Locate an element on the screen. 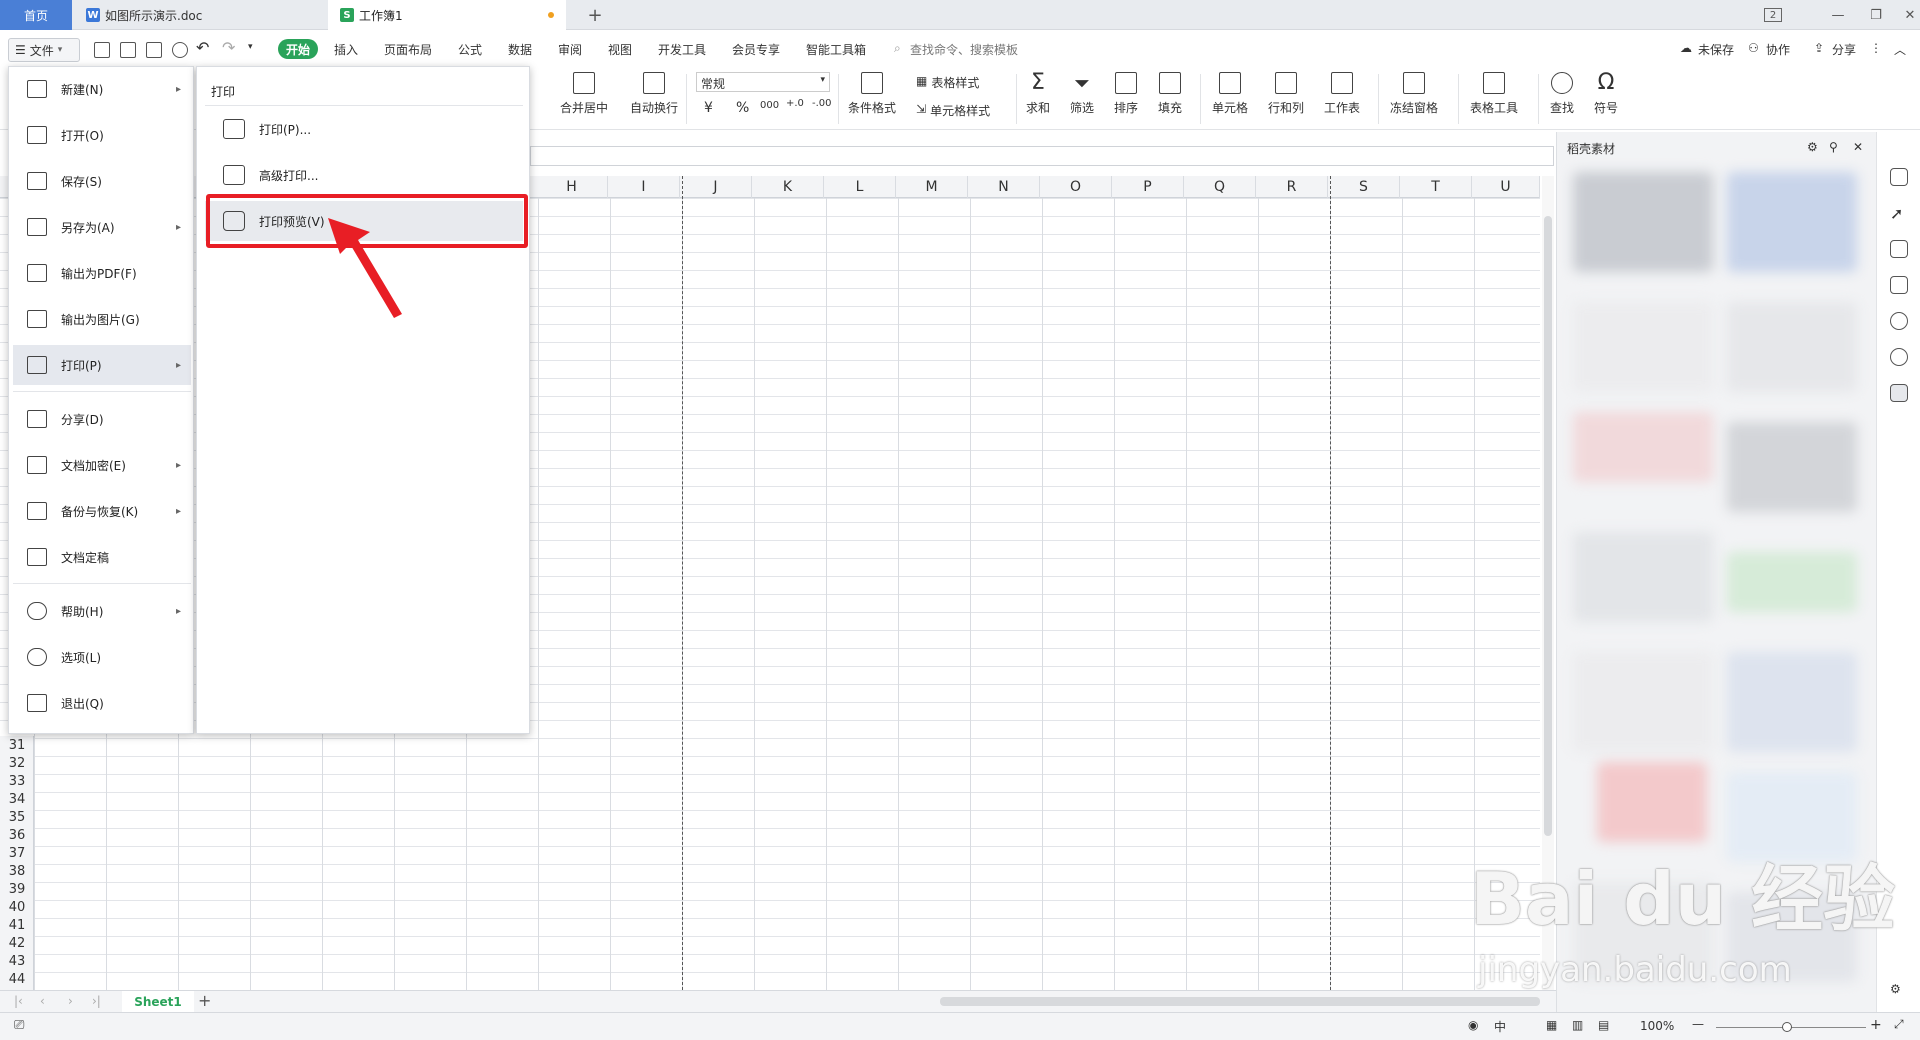  table-tools-button: 表格工具 is located at coordinates (1494, 94).